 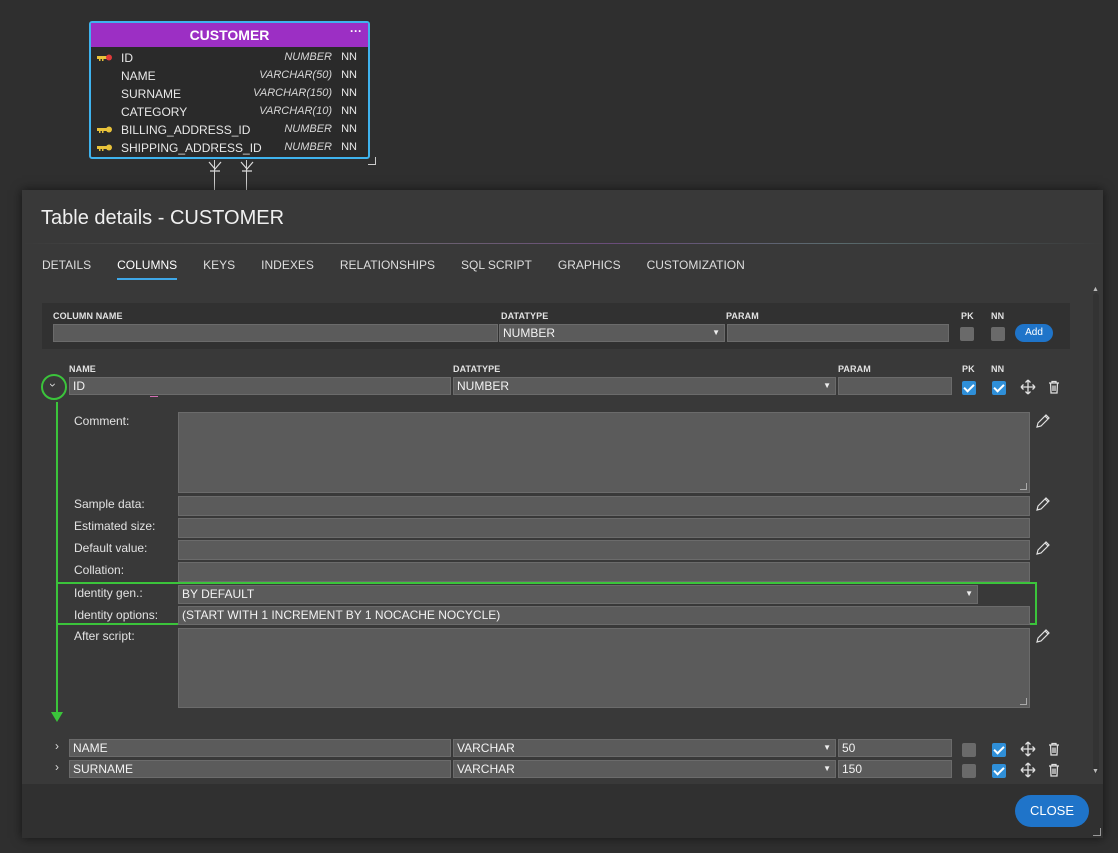 I want to click on scroll-up-icon: ▲, so click(x=1095, y=289).